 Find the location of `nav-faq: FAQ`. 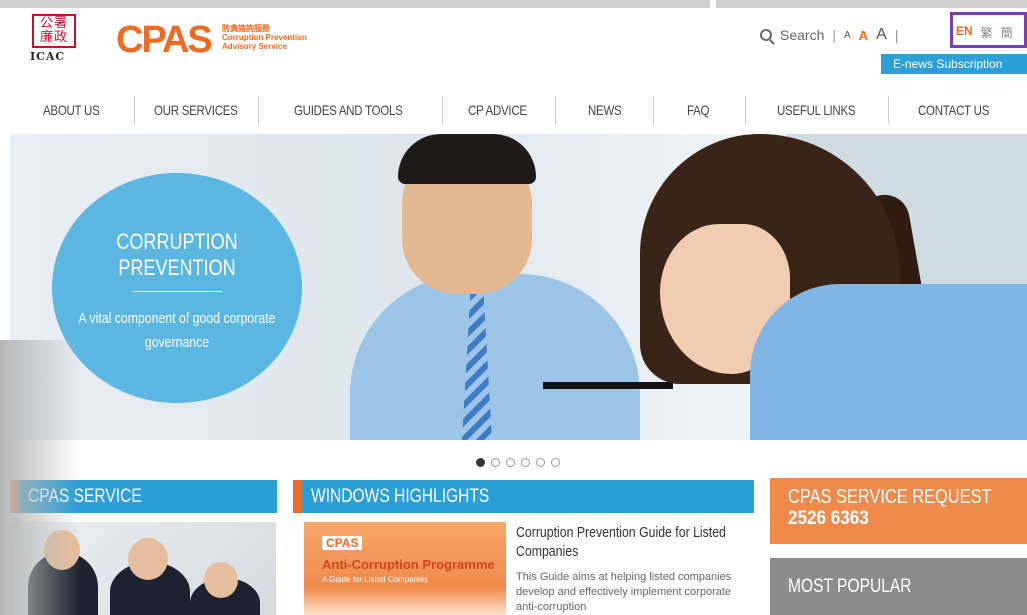

nav-faq: FAQ is located at coordinates (698, 110).